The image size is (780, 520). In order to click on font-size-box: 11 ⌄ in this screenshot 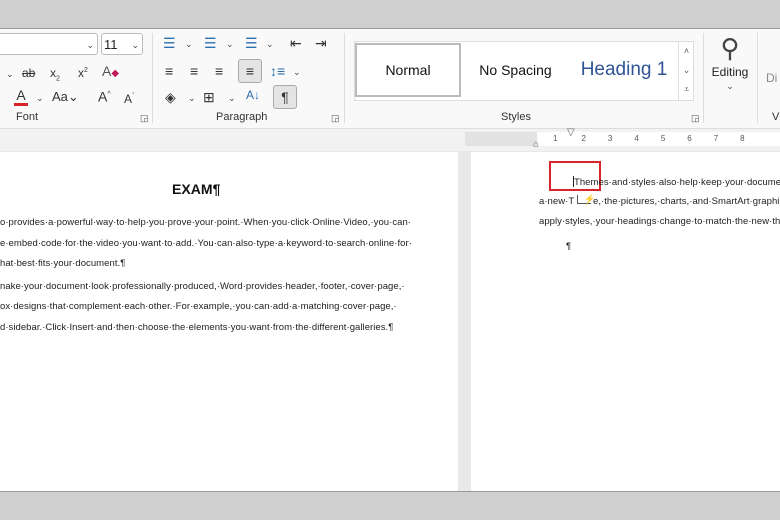, I will do `click(122, 44)`.